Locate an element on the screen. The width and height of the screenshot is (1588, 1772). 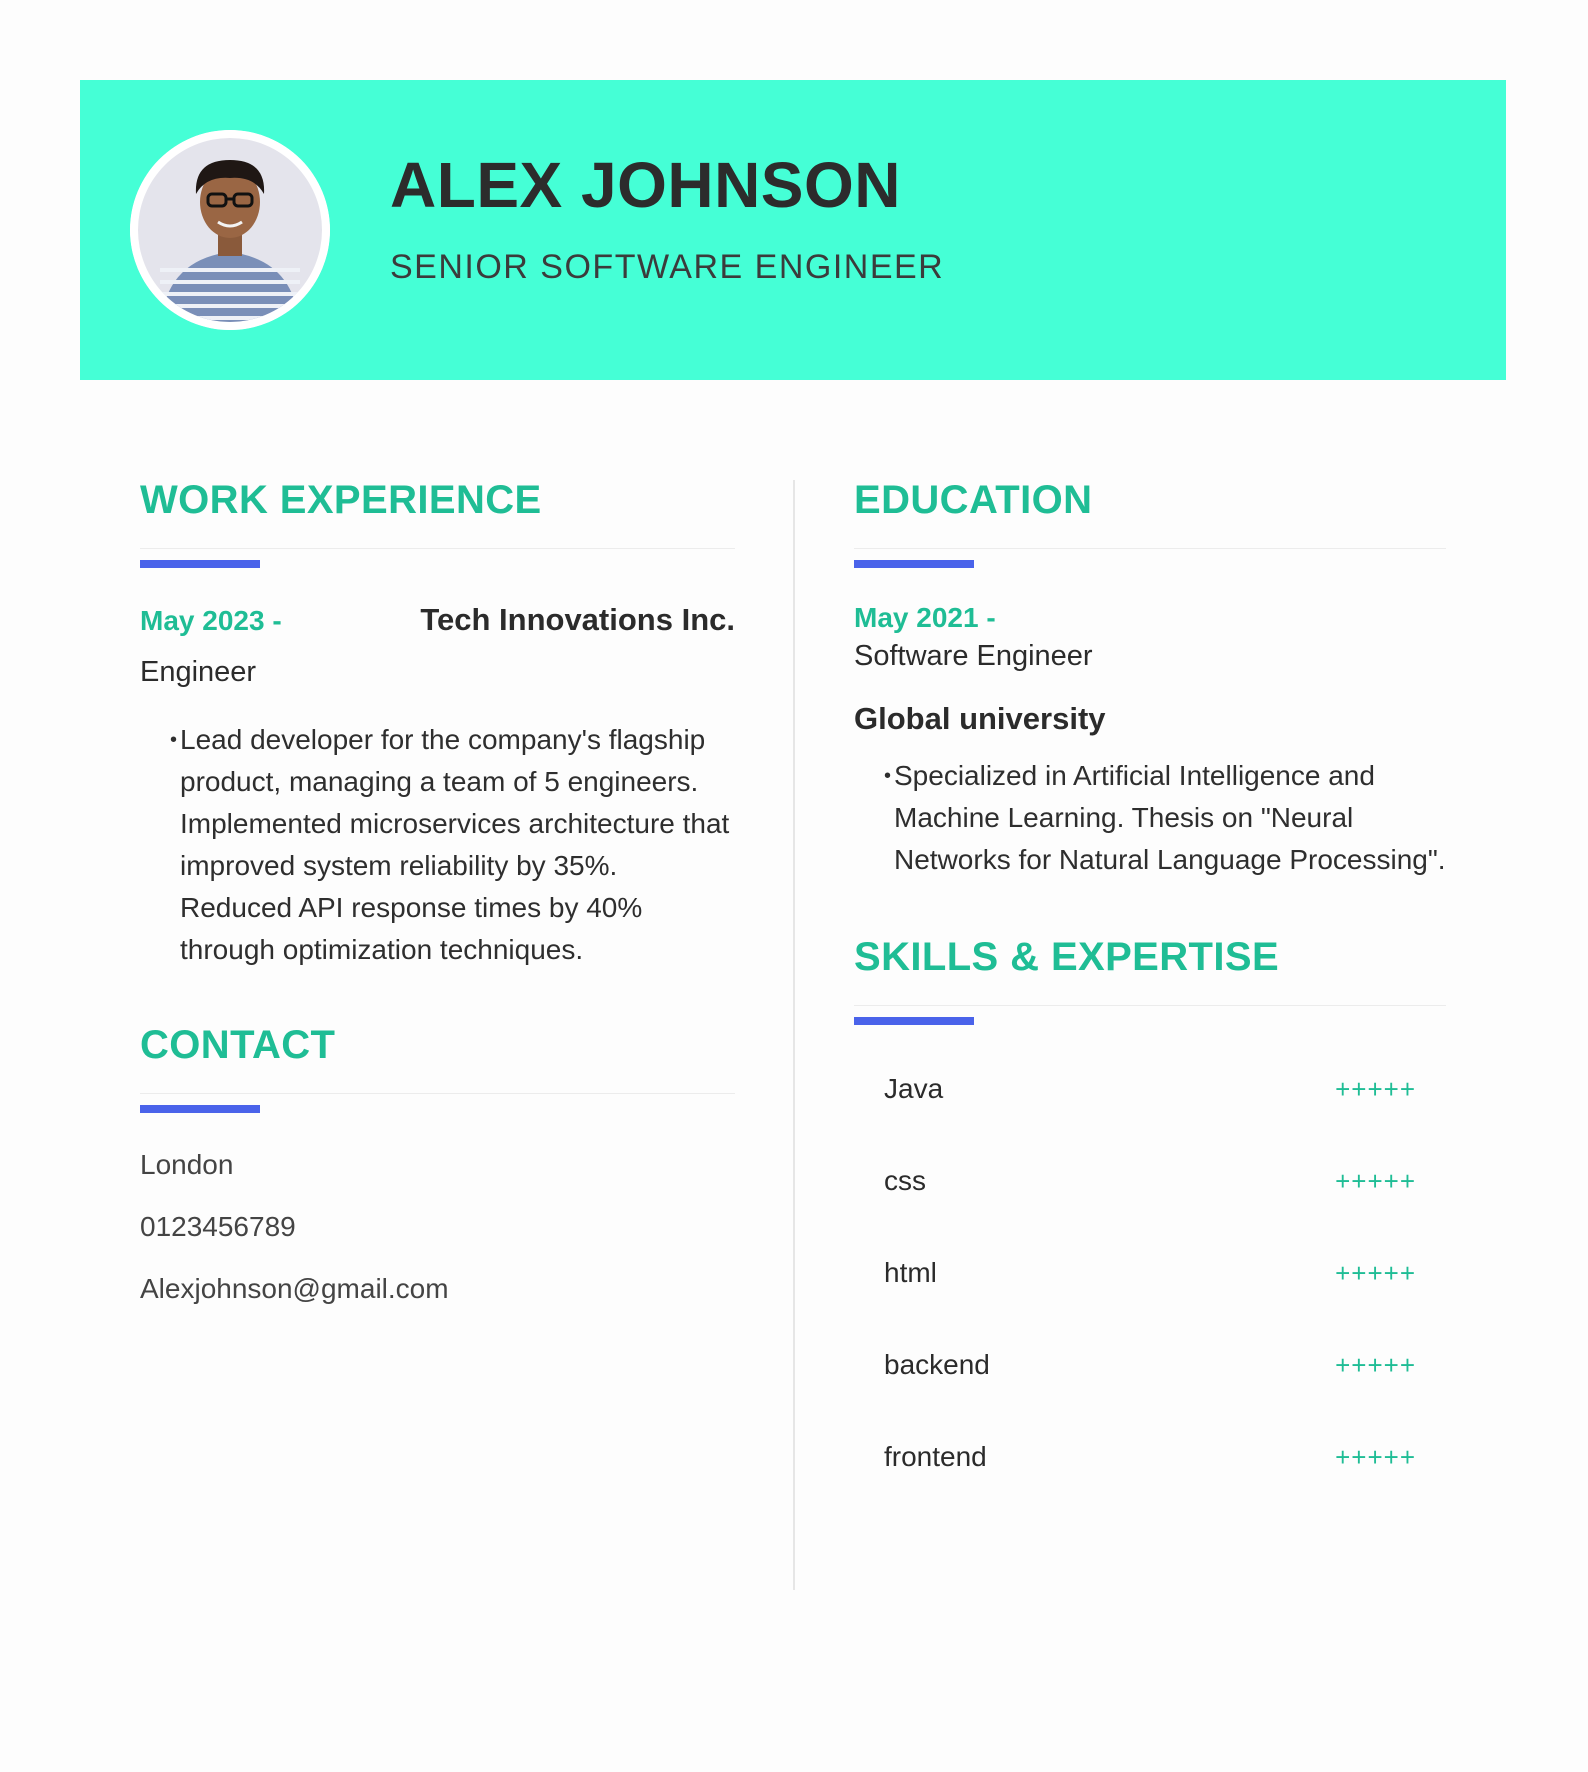
section-title: SKILLS & EXPERTISE is located at coordinates (1067, 957).